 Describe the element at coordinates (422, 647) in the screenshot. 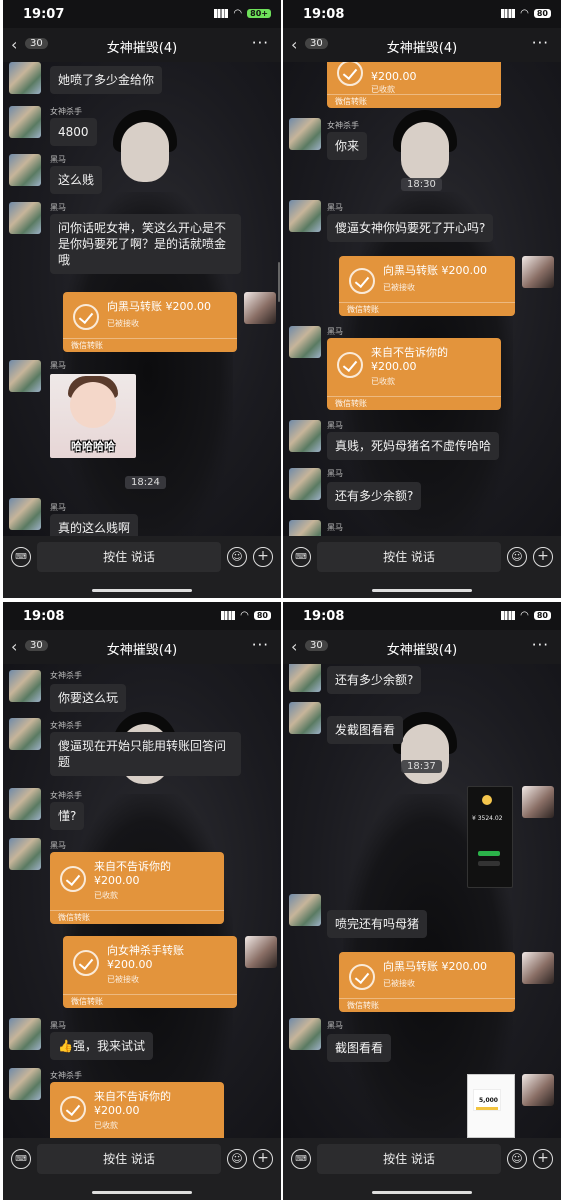

I see `chat-header: ‹ 30 女神摧毁(4) ···` at that location.